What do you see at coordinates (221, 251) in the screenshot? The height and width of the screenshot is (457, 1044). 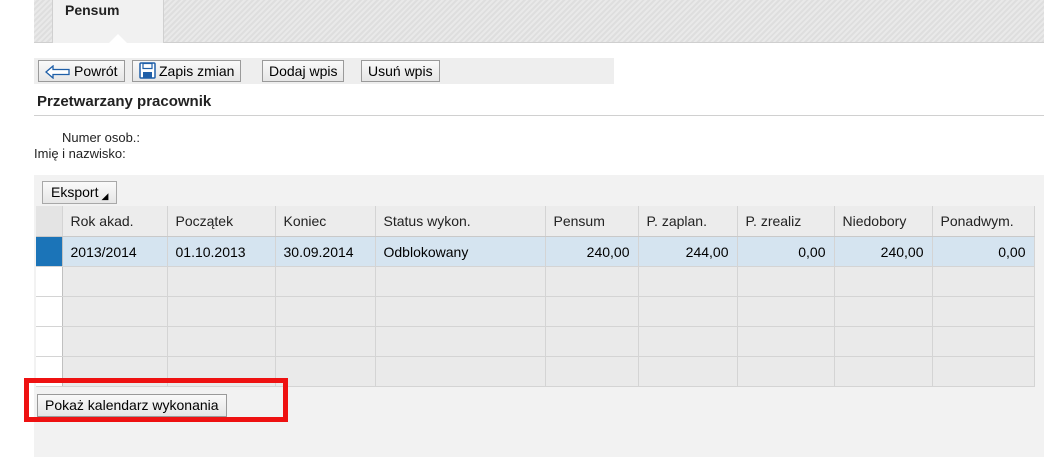 I see `table-cell: 01.10.2013` at bounding box center [221, 251].